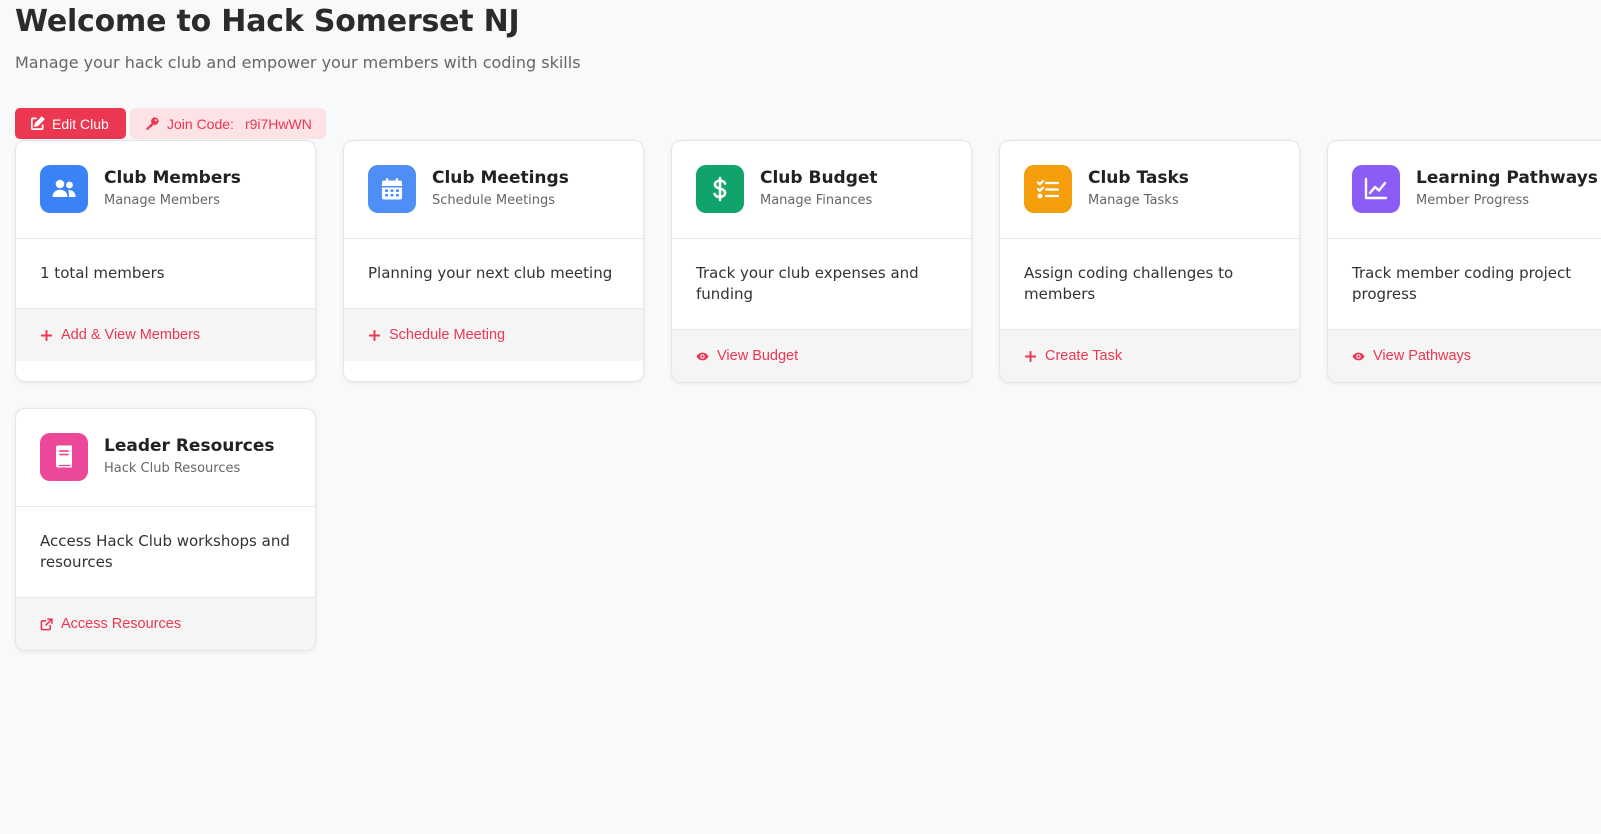  What do you see at coordinates (392, 189) in the screenshot?
I see `calendar-icon` at bounding box center [392, 189].